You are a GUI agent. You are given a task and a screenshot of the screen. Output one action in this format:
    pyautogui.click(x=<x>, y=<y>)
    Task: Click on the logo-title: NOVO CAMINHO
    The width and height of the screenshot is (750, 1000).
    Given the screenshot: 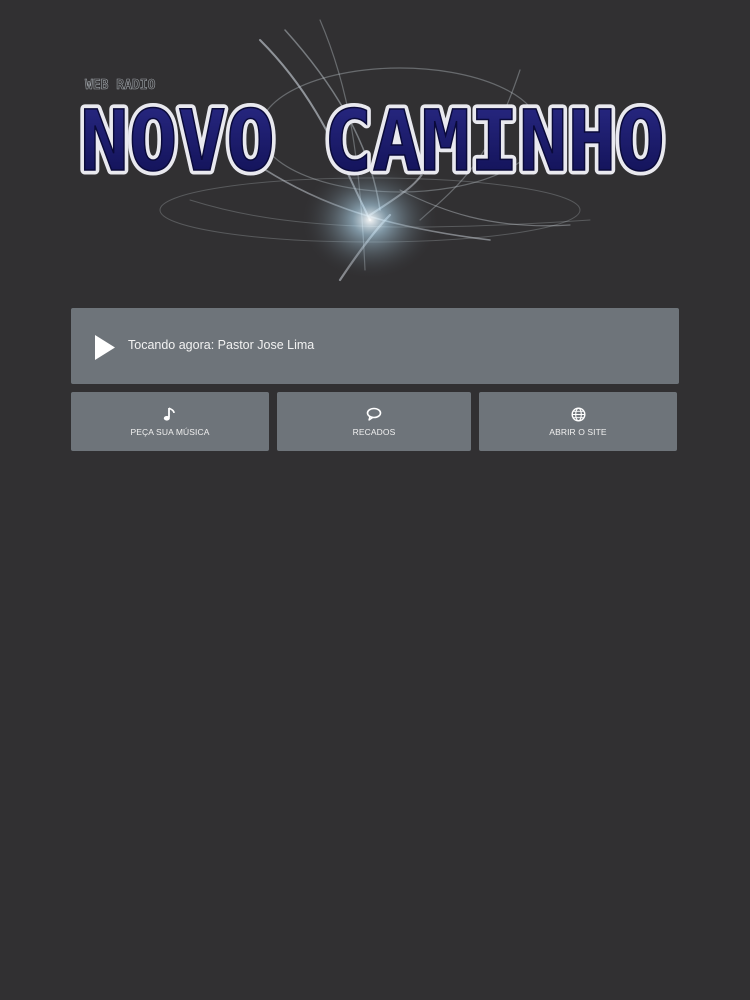 What is the action you would take?
    pyautogui.click(x=372, y=141)
    